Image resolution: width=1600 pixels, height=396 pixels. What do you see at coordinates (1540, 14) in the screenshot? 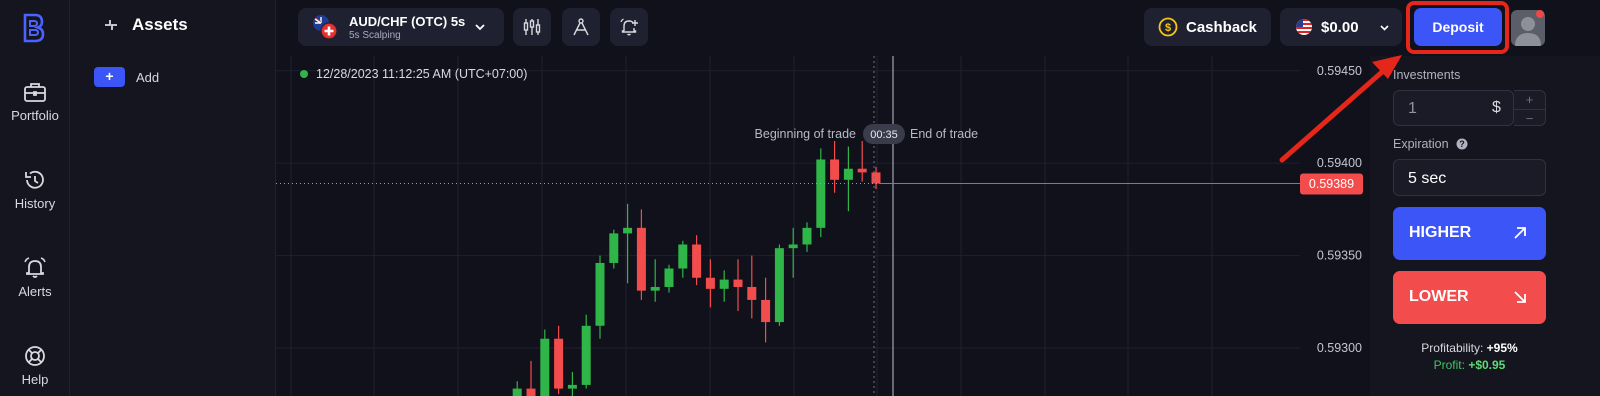
I see `notification-dot` at bounding box center [1540, 14].